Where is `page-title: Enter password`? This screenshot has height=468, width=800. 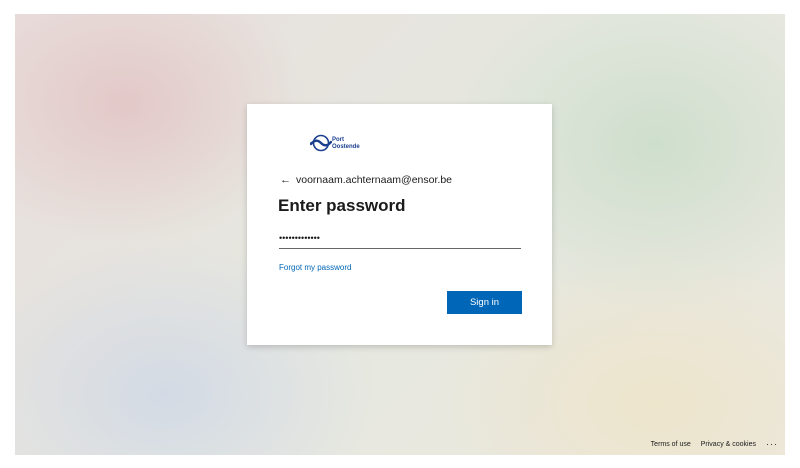
page-title: Enter password is located at coordinates (342, 205).